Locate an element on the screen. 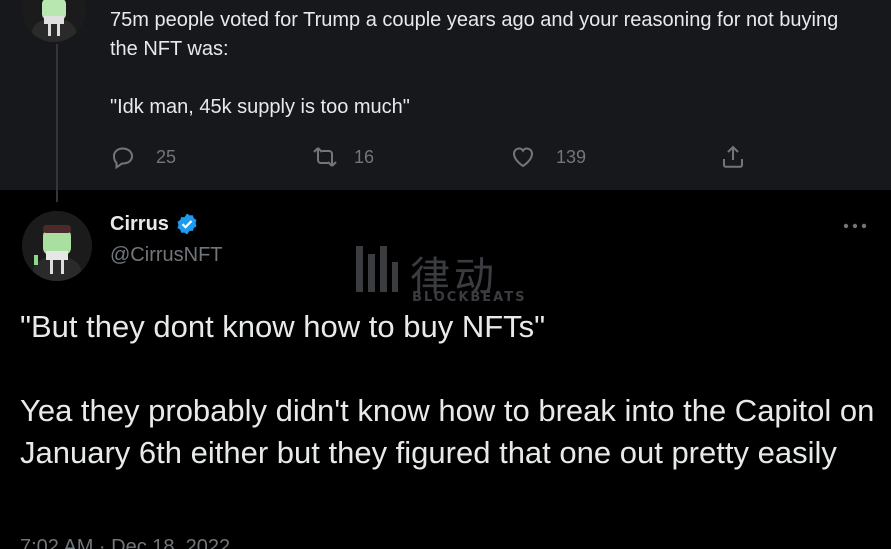 This screenshot has height=549, width=891. thread-tweet-actions: 25 16 139 is located at coordinates (430, 157).